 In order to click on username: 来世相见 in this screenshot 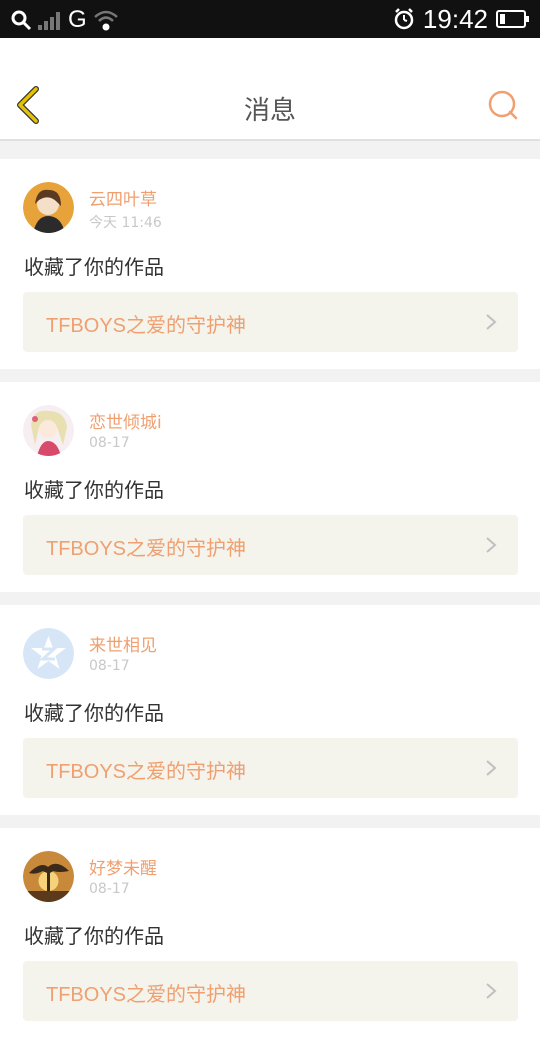, I will do `click(123, 643)`.